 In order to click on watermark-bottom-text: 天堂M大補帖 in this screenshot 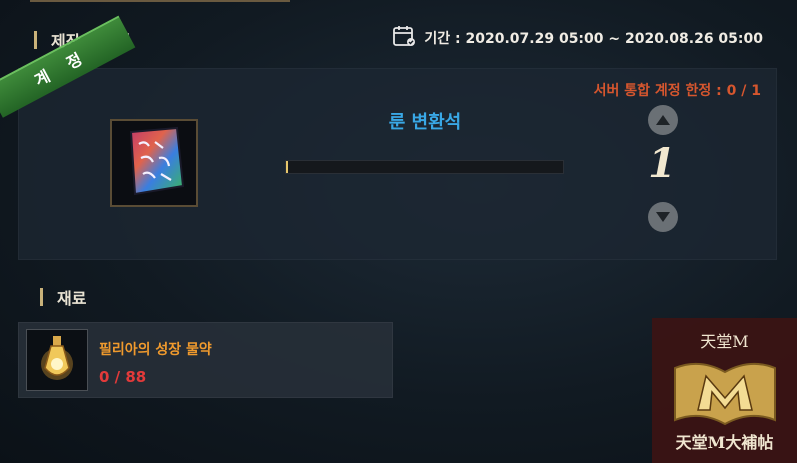, I will do `click(724, 442)`.